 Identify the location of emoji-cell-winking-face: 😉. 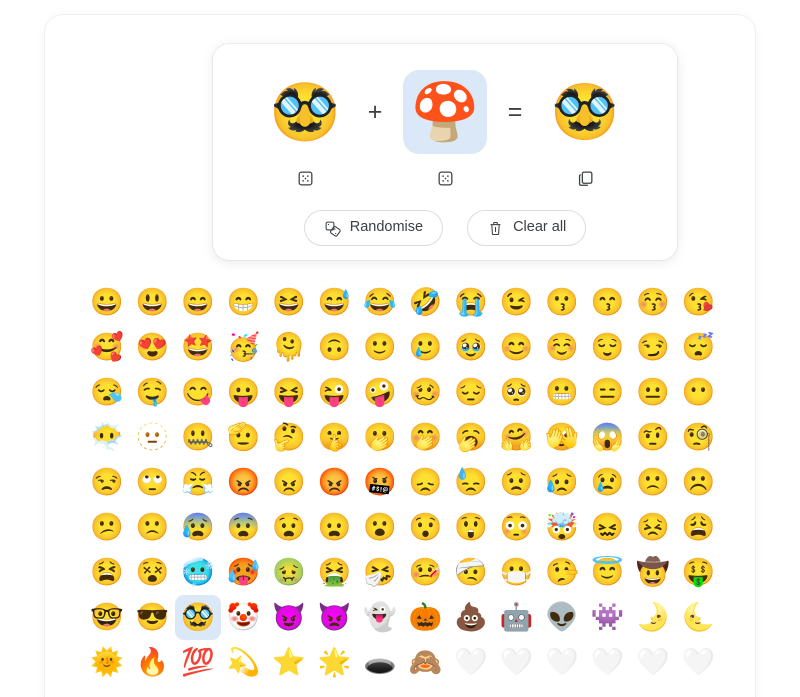
(517, 302).